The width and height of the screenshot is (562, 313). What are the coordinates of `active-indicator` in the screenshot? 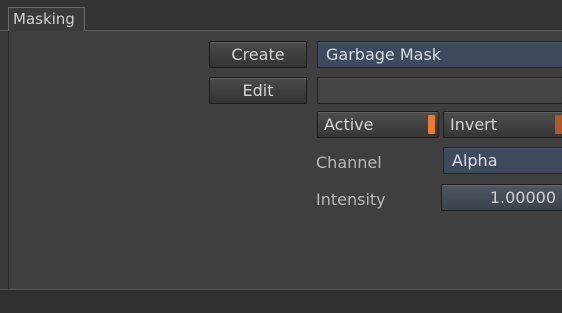 It's located at (431, 124).